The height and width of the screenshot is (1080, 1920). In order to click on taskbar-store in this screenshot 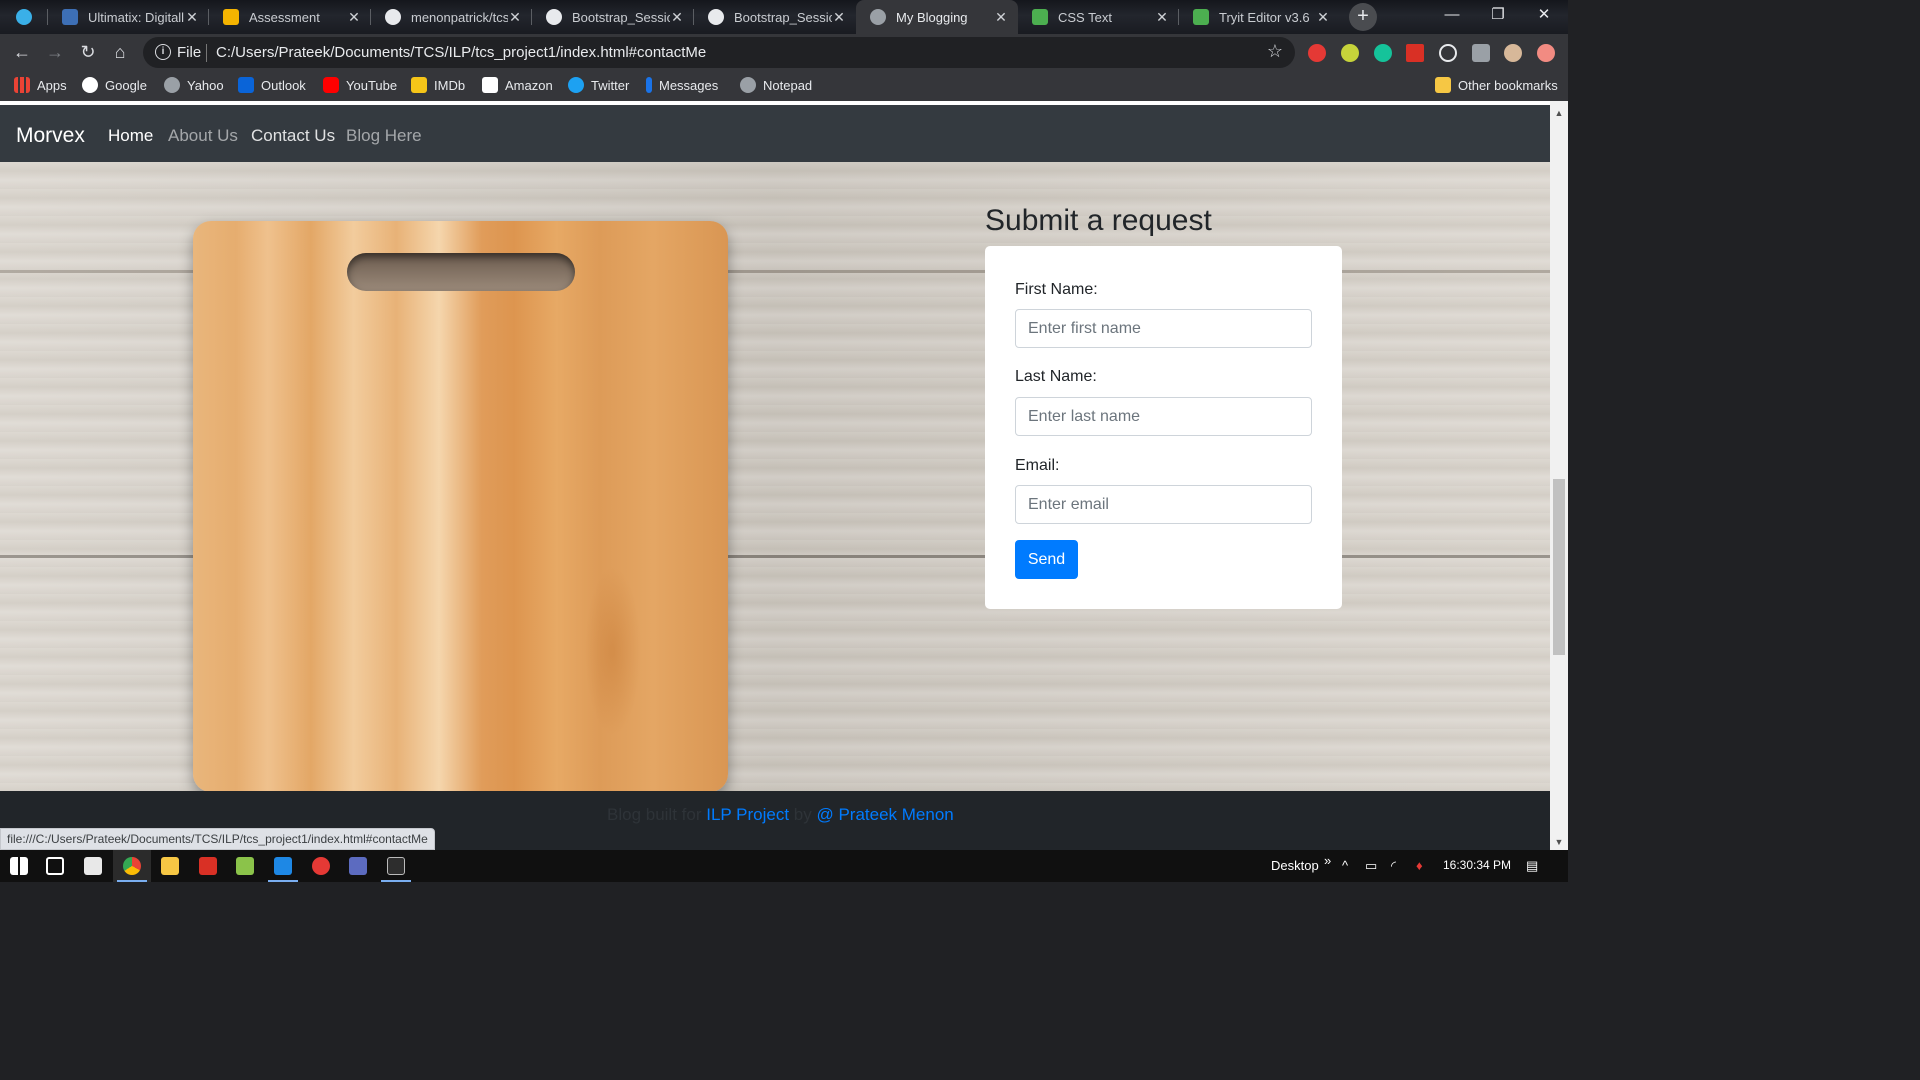, I will do `click(93, 866)`.